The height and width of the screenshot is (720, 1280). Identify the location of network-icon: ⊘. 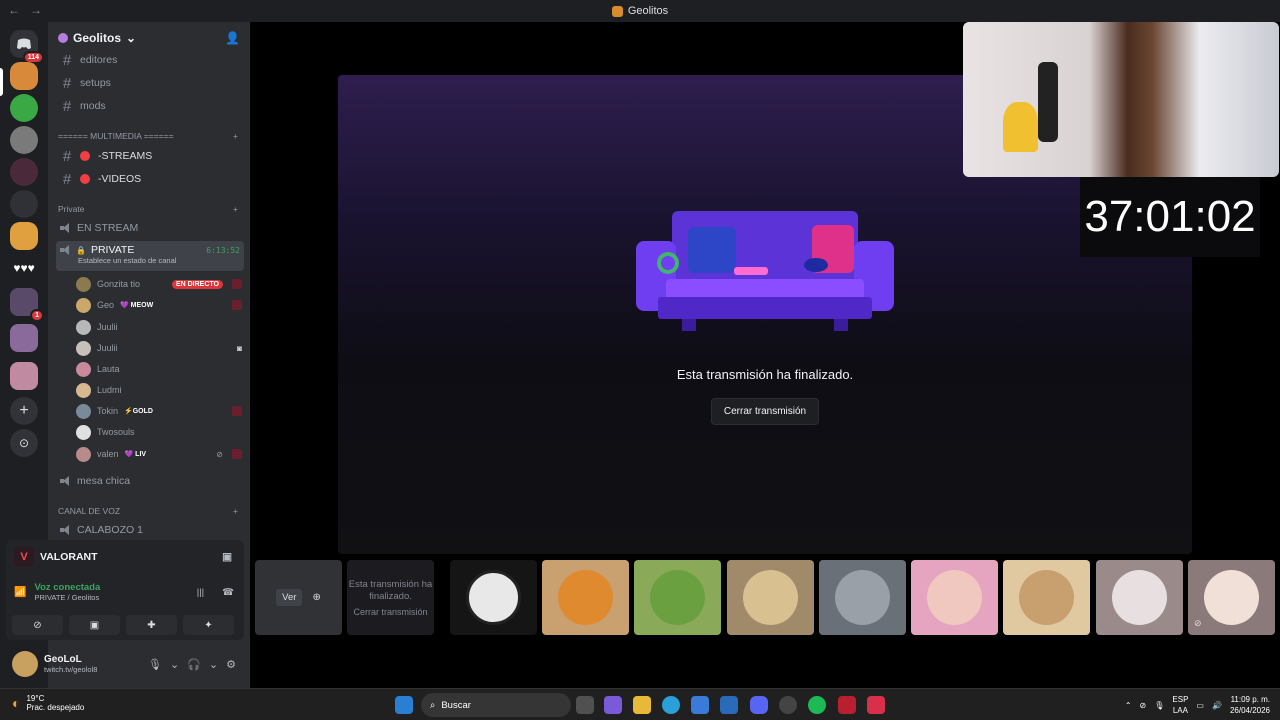
(1143, 705).